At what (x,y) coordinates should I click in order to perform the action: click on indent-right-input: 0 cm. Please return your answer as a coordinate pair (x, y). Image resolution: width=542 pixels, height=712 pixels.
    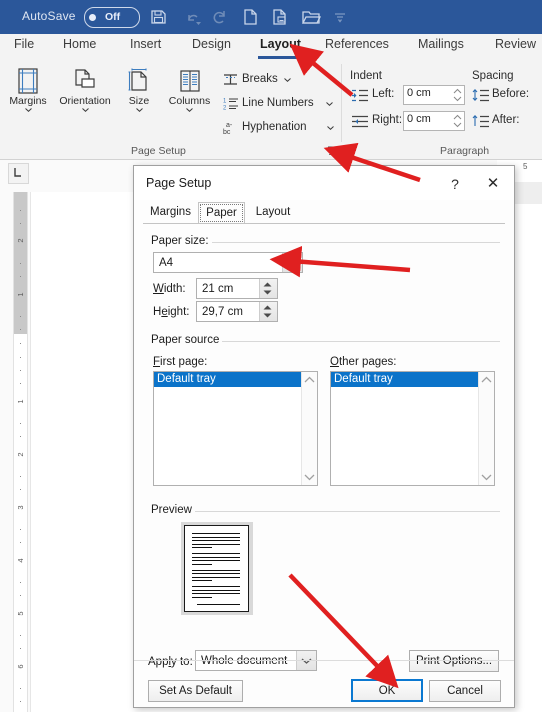
    Looking at the image, I should click on (434, 121).